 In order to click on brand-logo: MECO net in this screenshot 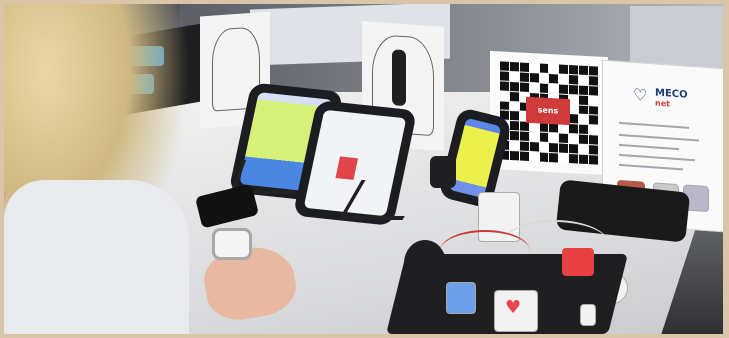, I will do `click(671, 98)`.